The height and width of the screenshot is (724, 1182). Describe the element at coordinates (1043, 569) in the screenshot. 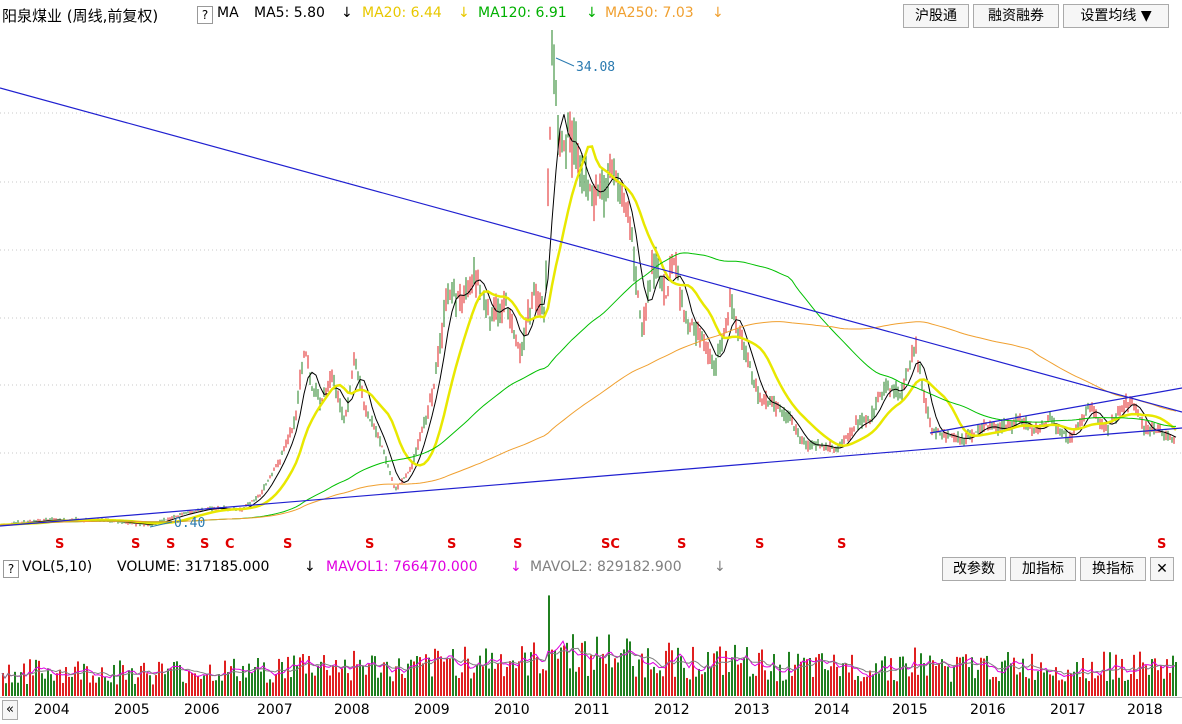

I see `add-indicator-button: 加指标` at that location.